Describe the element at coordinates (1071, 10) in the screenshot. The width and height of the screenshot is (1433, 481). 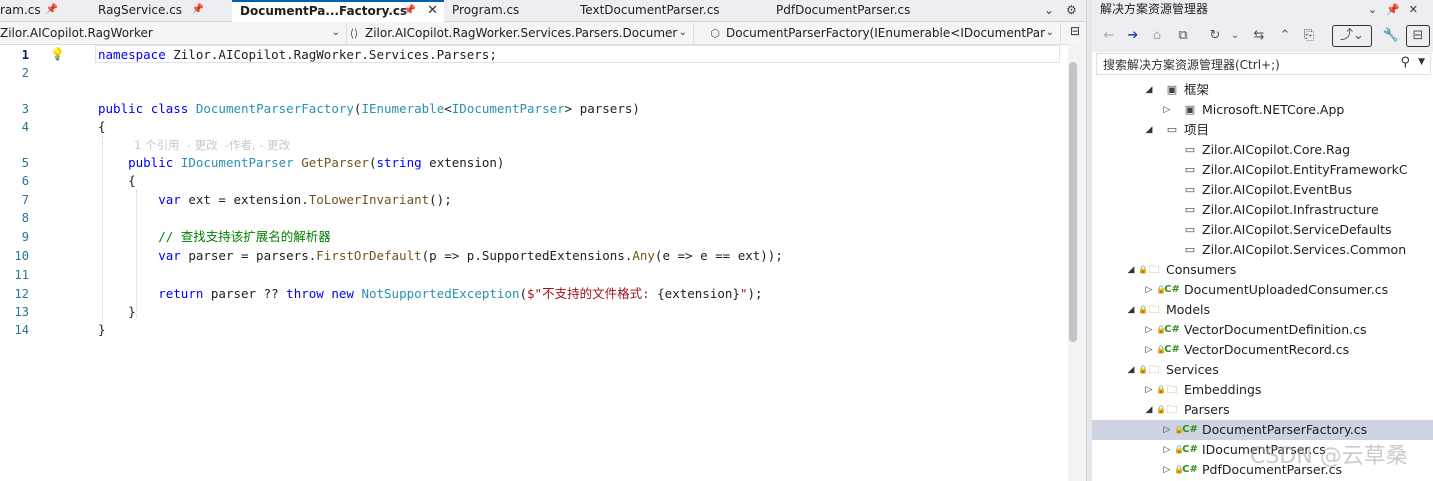
I see `gear-icon: ⚙` at that location.